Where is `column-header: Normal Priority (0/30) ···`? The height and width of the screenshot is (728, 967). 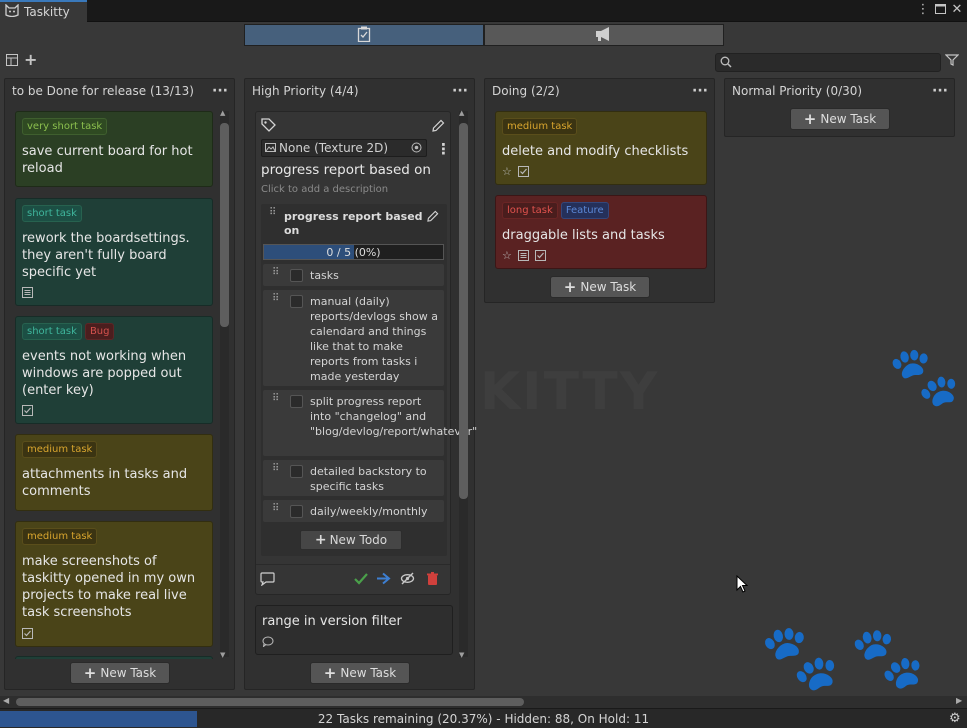
column-header: Normal Priority (0/30) ··· is located at coordinates (839, 91).